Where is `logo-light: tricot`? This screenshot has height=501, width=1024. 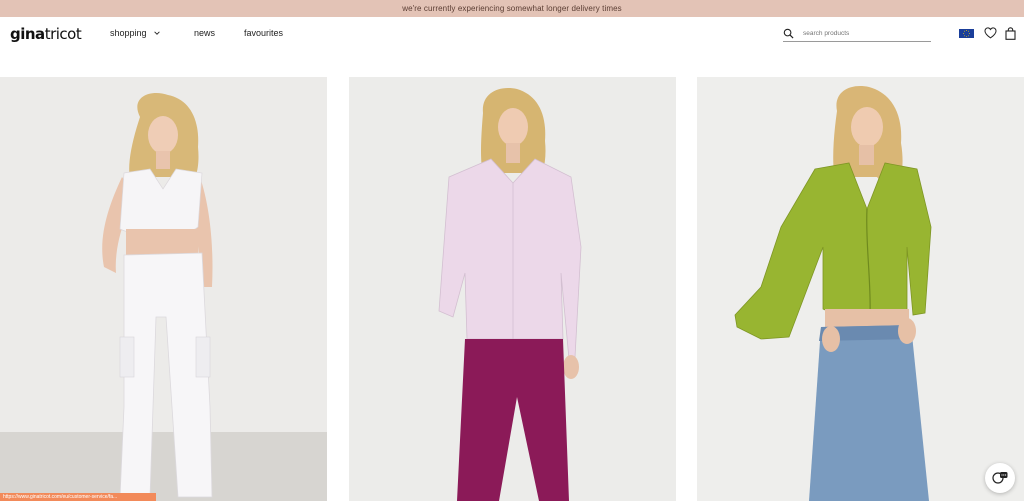 logo-light: tricot is located at coordinates (63, 34).